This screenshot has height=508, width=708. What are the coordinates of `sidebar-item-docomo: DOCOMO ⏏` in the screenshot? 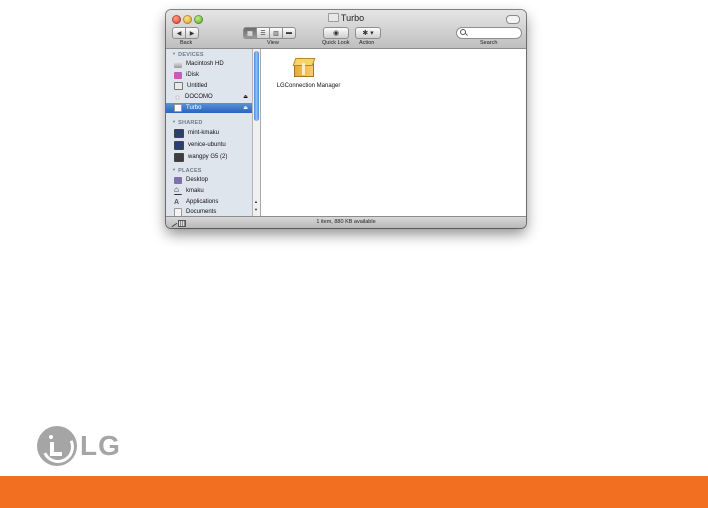 It's located at (213, 97).